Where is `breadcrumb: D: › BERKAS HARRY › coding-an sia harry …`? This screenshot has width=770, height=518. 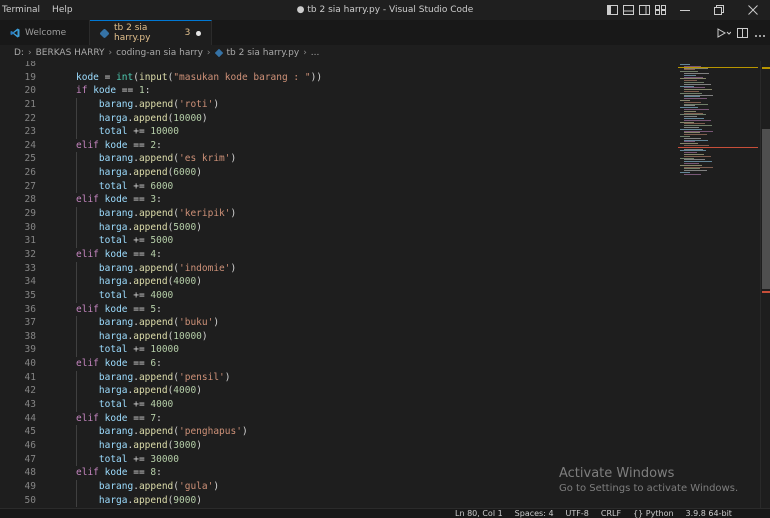 breadcrumb: D: › BERKAS HARRY › coding-an sia harry … is located at coordinates (385, 53).